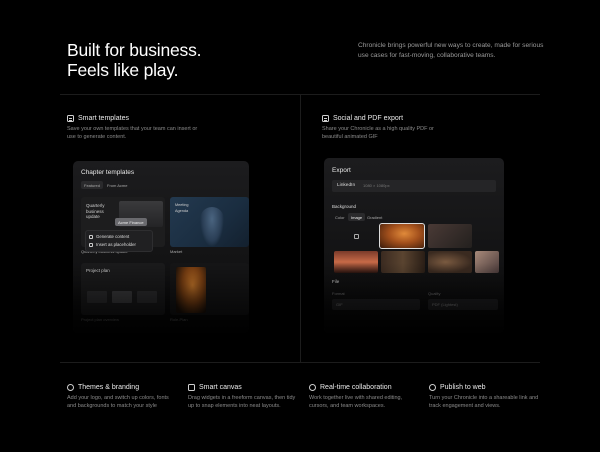  I want to click on document-icon, so click(325, 118).